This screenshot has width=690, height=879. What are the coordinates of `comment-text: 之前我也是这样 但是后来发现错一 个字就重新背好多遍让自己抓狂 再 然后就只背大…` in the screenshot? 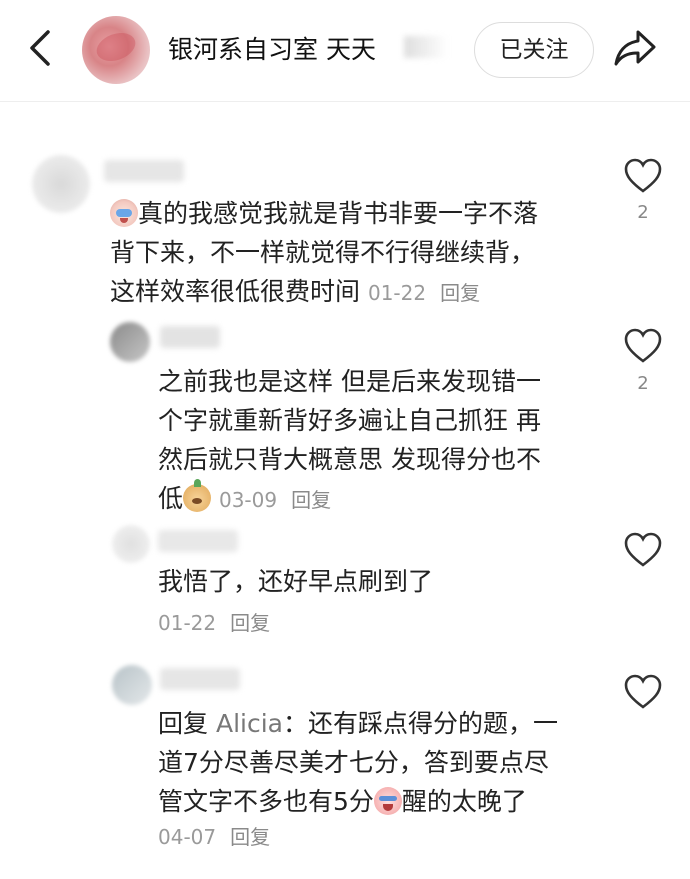 It's located at (349, 440).